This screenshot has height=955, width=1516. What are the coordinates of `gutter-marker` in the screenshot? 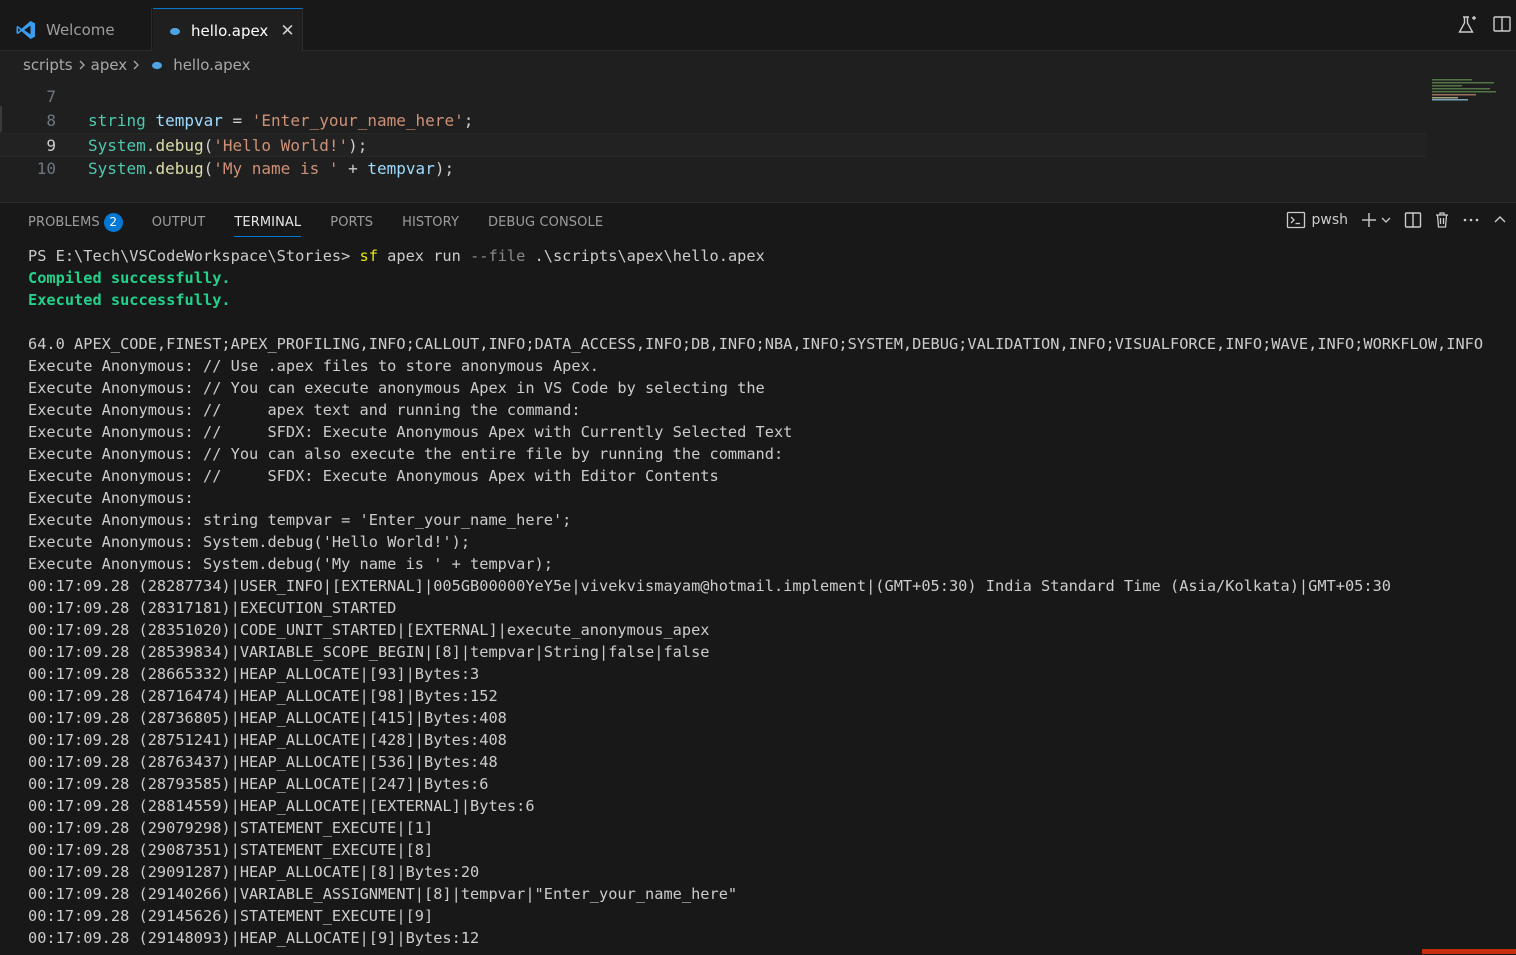 It's located at (1, 119).